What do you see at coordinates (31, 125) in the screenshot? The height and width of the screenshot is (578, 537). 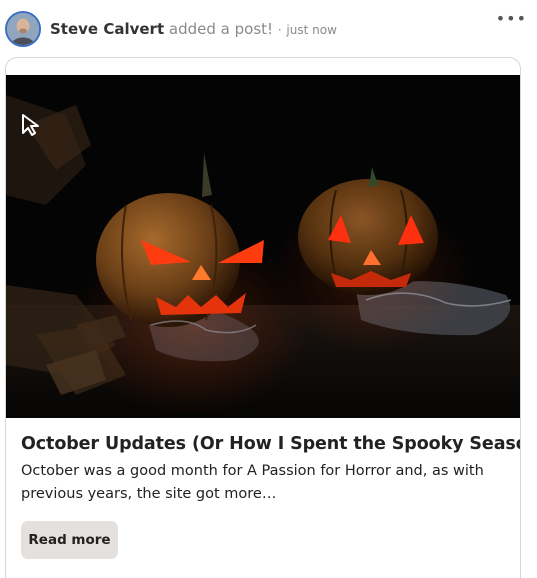 I see `cursor-icon` at bounding box center [31, 125].